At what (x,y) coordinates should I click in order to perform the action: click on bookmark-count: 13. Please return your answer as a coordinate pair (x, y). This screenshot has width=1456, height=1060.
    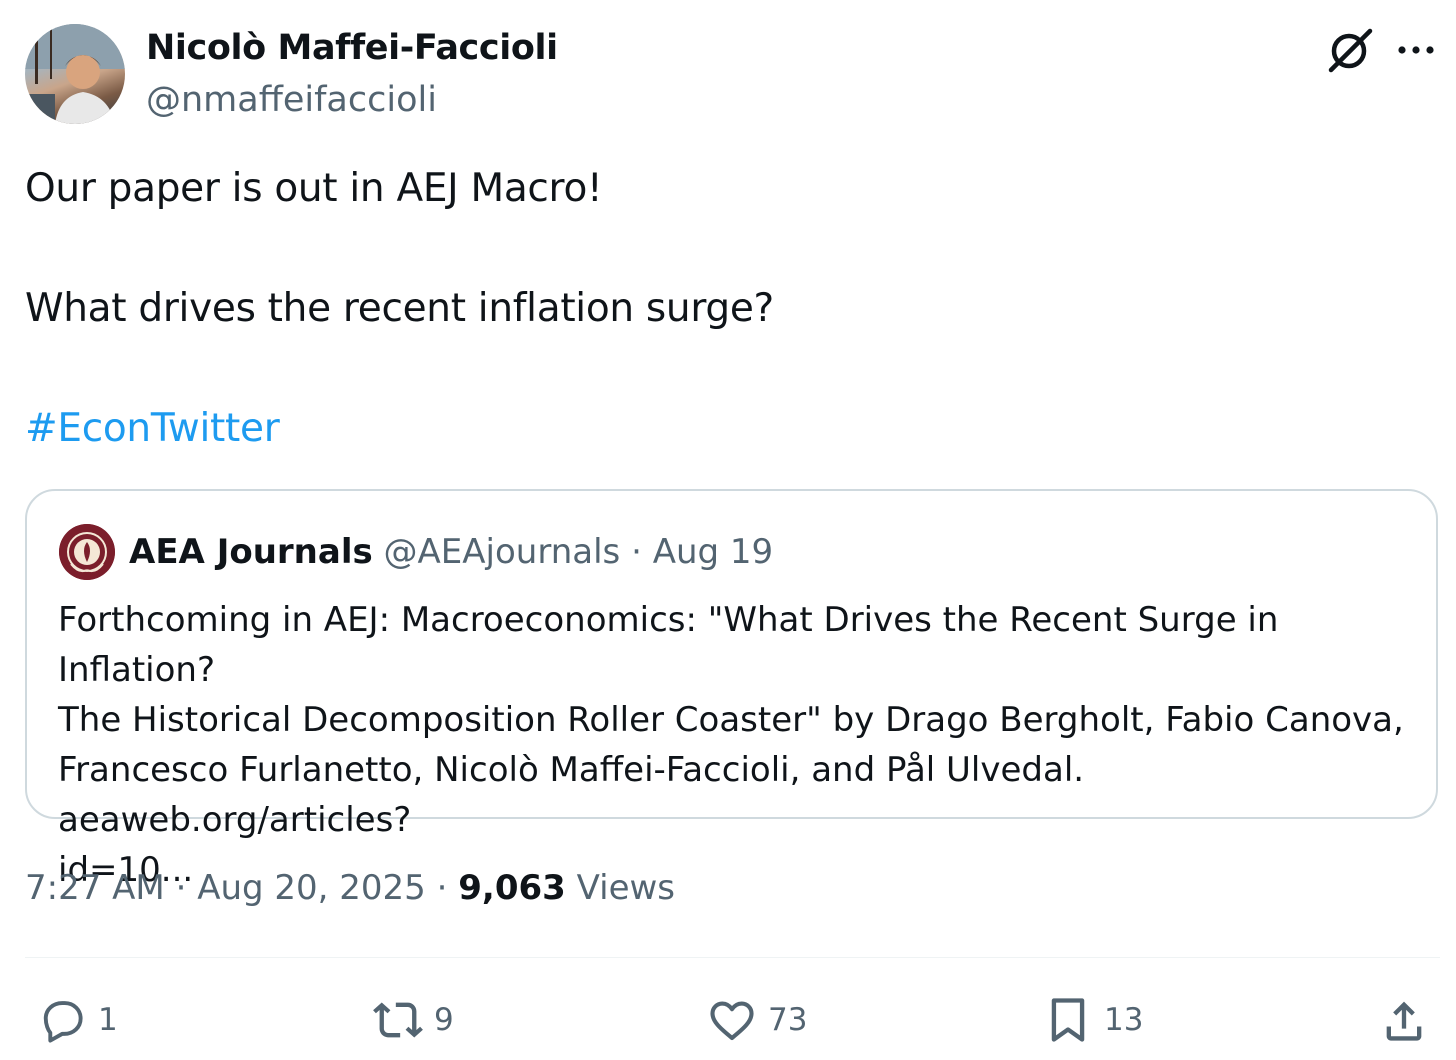
    Looking at the image, I should click on (1124, 1020).